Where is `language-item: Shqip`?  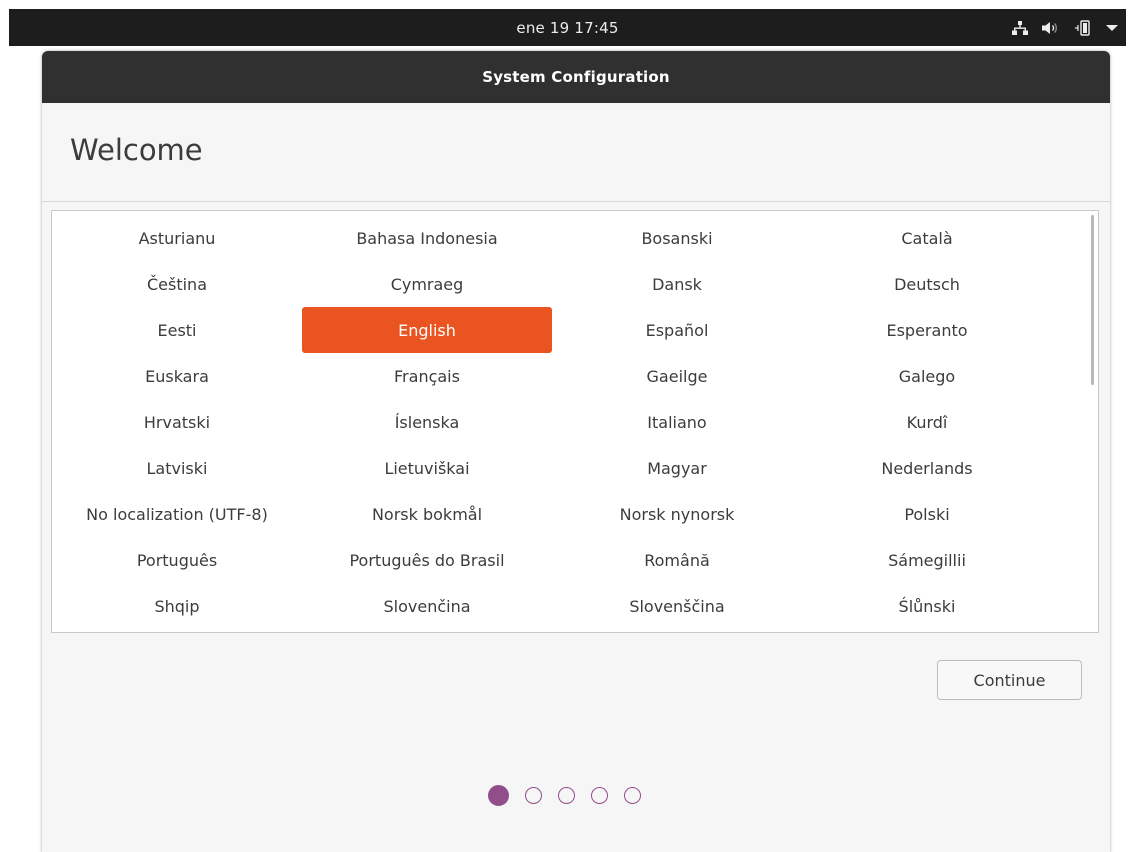
language-item: Shqip is located at coordinates (177, 606).